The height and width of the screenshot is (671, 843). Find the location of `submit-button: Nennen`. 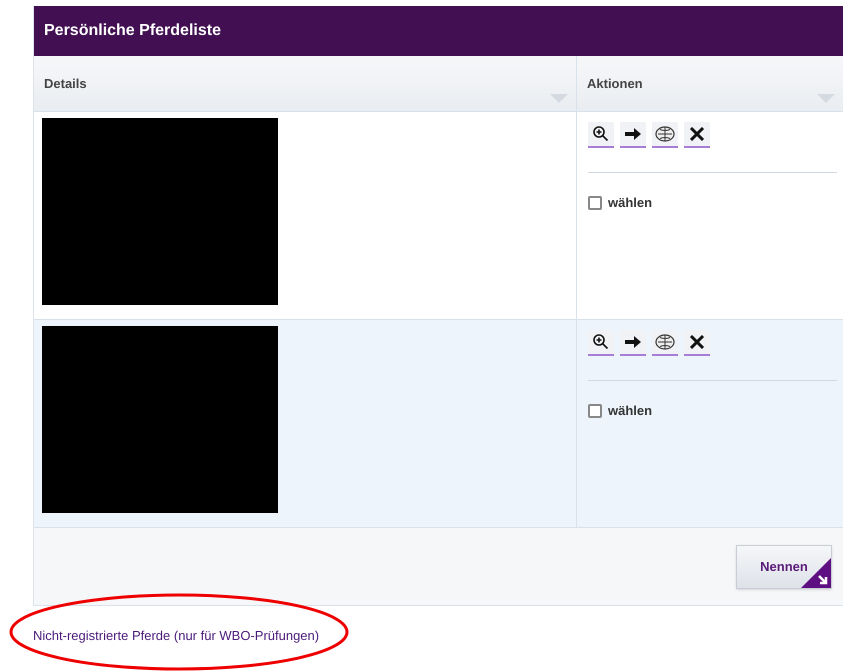

submit-button: Nennen is located at coordinates (784, 566).